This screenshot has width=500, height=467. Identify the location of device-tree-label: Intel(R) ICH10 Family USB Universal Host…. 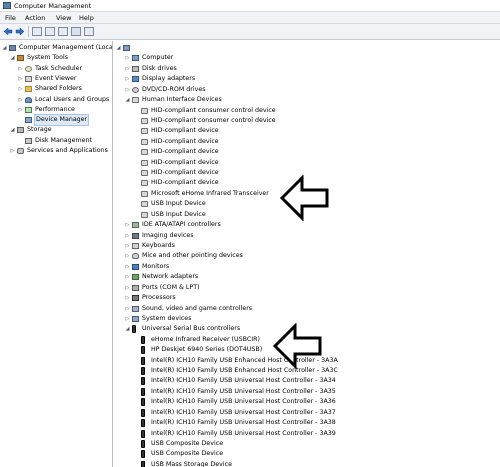
(243, 391).